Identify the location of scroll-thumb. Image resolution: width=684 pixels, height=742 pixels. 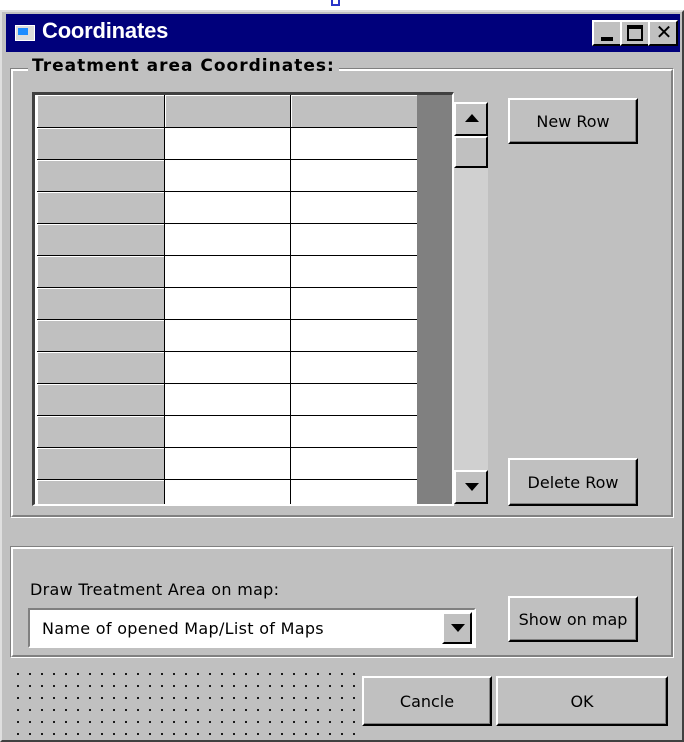
(471, 152).